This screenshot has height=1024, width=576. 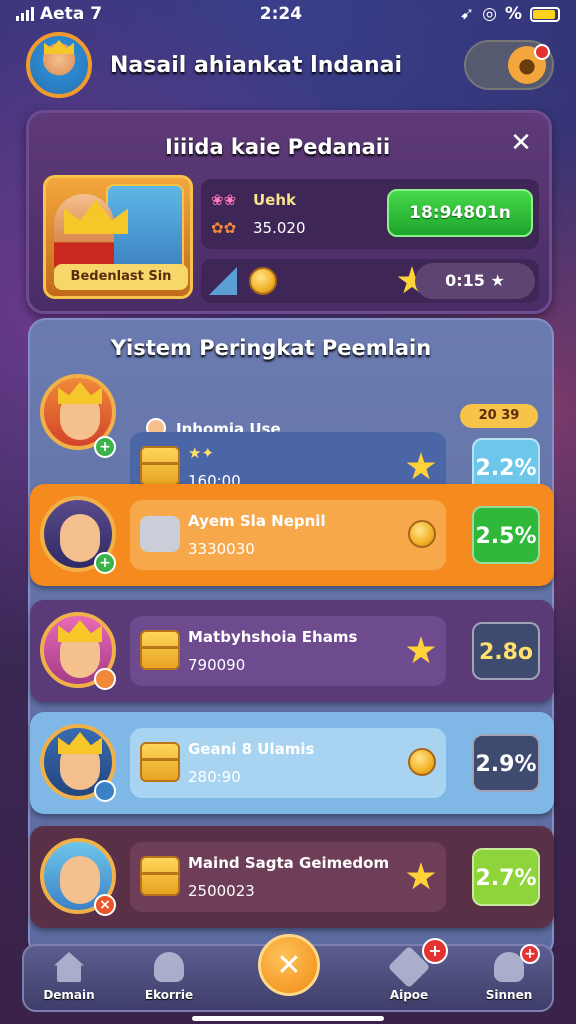 What do you see at coordinates (121, 277) in the screenshot?
I see `hero-label: Bedenlast Sin` at bounding box center [121, 277].